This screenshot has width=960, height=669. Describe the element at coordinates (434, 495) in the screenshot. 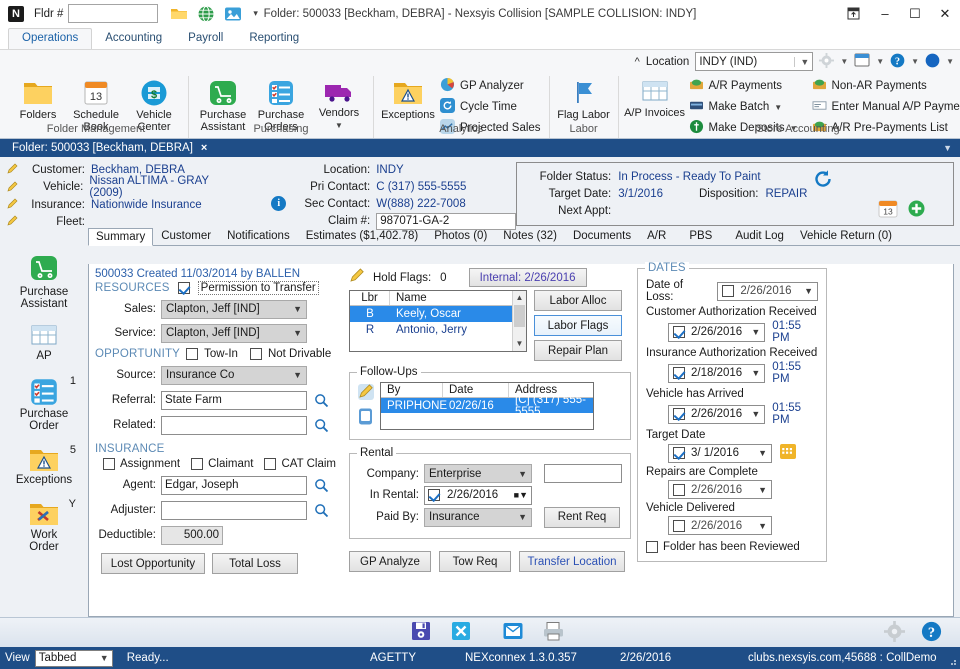

I see `in-rental-checkbox` at that location.